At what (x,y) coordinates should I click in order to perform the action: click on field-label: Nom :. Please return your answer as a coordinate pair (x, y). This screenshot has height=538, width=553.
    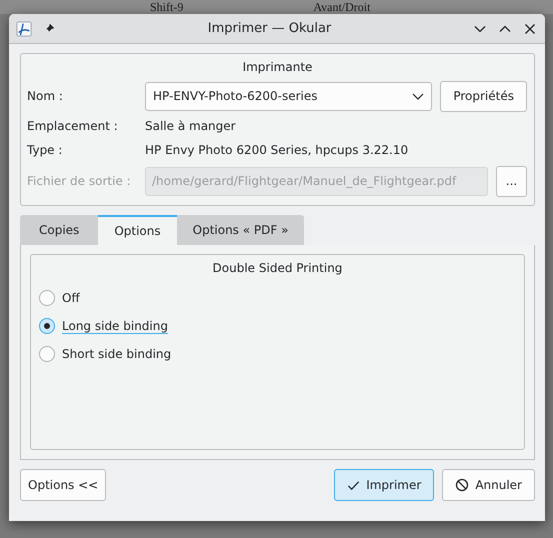
    Looking at the image, I should click on (45, 96).